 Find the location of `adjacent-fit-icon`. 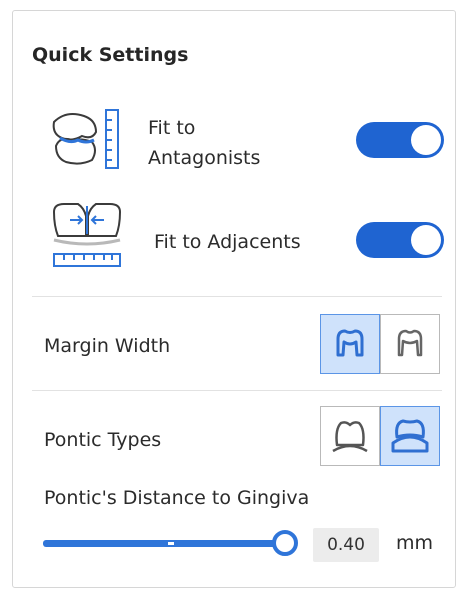

adjacent-fit-icon is located at coordinates (87, 235).